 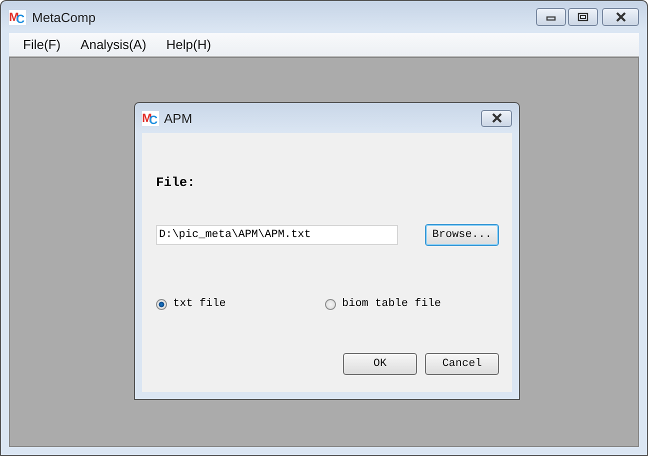 I want to click on radio-label: txt file, so click(x=199, y=304).